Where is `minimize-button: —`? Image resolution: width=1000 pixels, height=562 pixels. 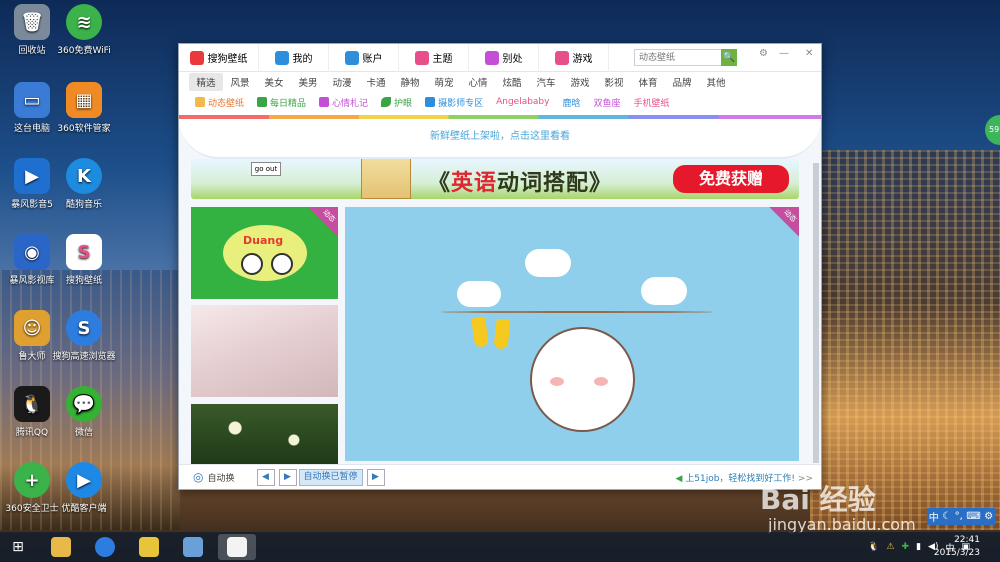 minimize-button: — is located at coordinates (784, 53).